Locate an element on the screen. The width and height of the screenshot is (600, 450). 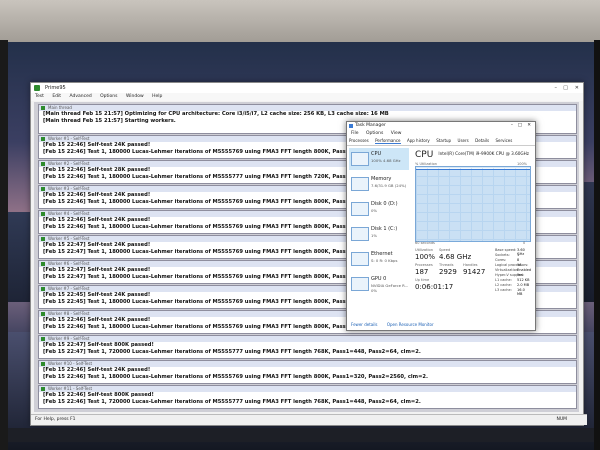
menu-file: File is located at coordinates (355, 133).